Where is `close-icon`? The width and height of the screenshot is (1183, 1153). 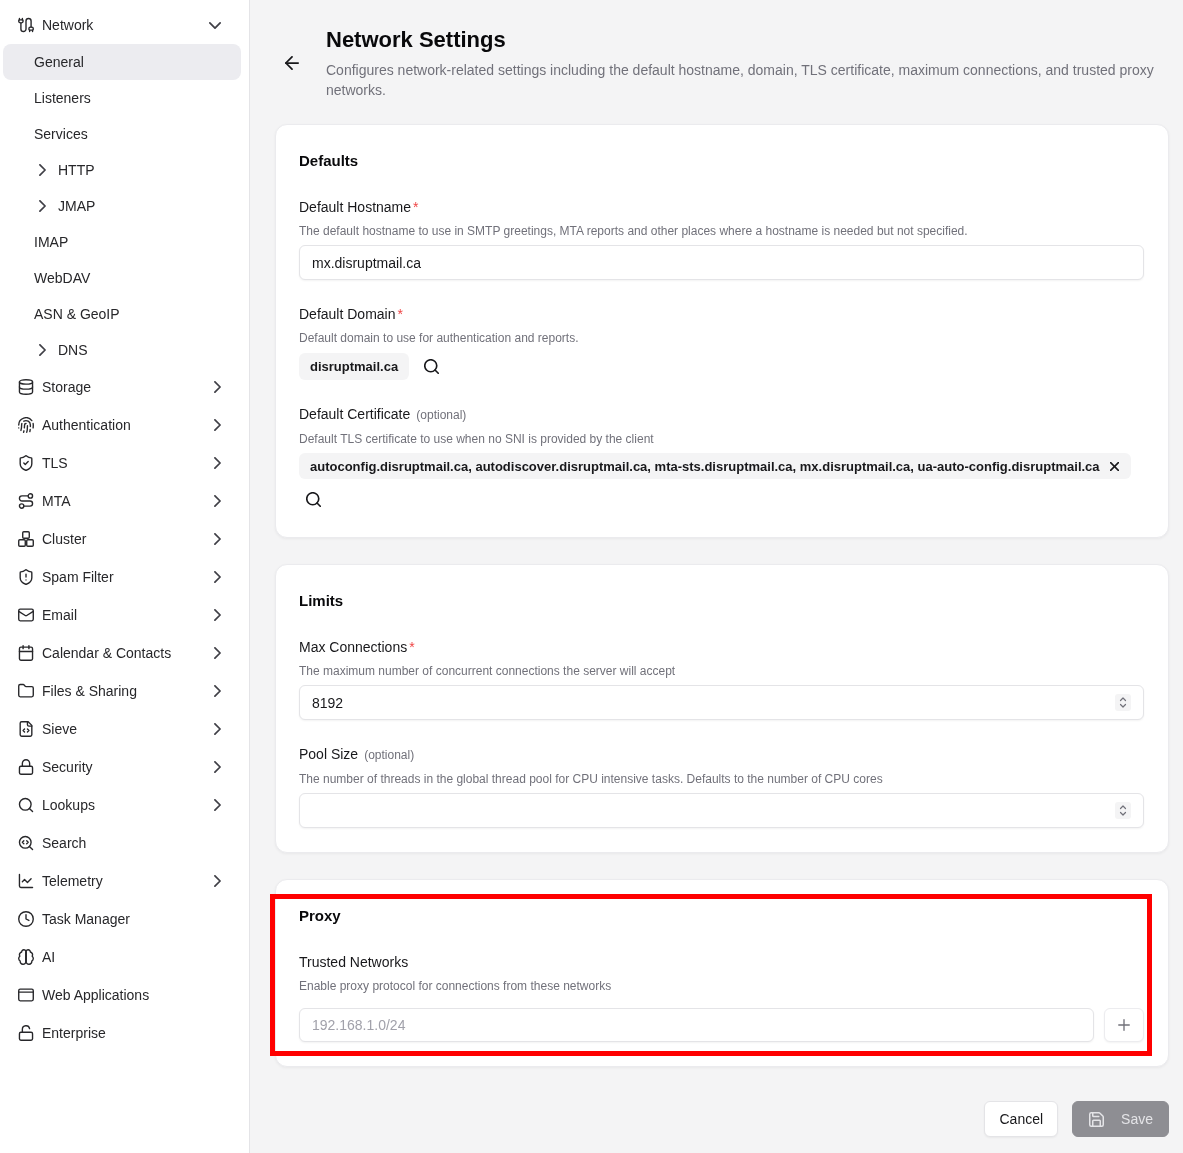
close-icon is located at coordinates (1114, 466).